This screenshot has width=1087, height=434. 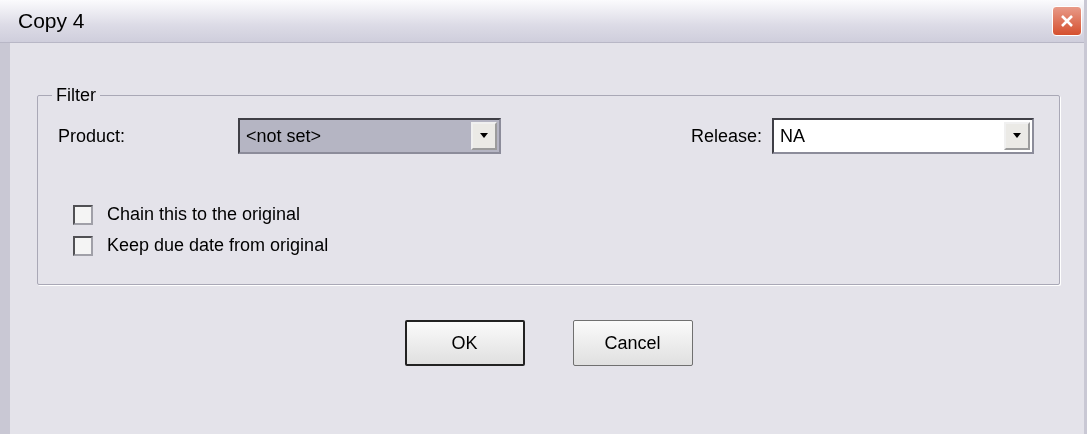 I want to click on group-title: Filter, so click(x=76, y=95).